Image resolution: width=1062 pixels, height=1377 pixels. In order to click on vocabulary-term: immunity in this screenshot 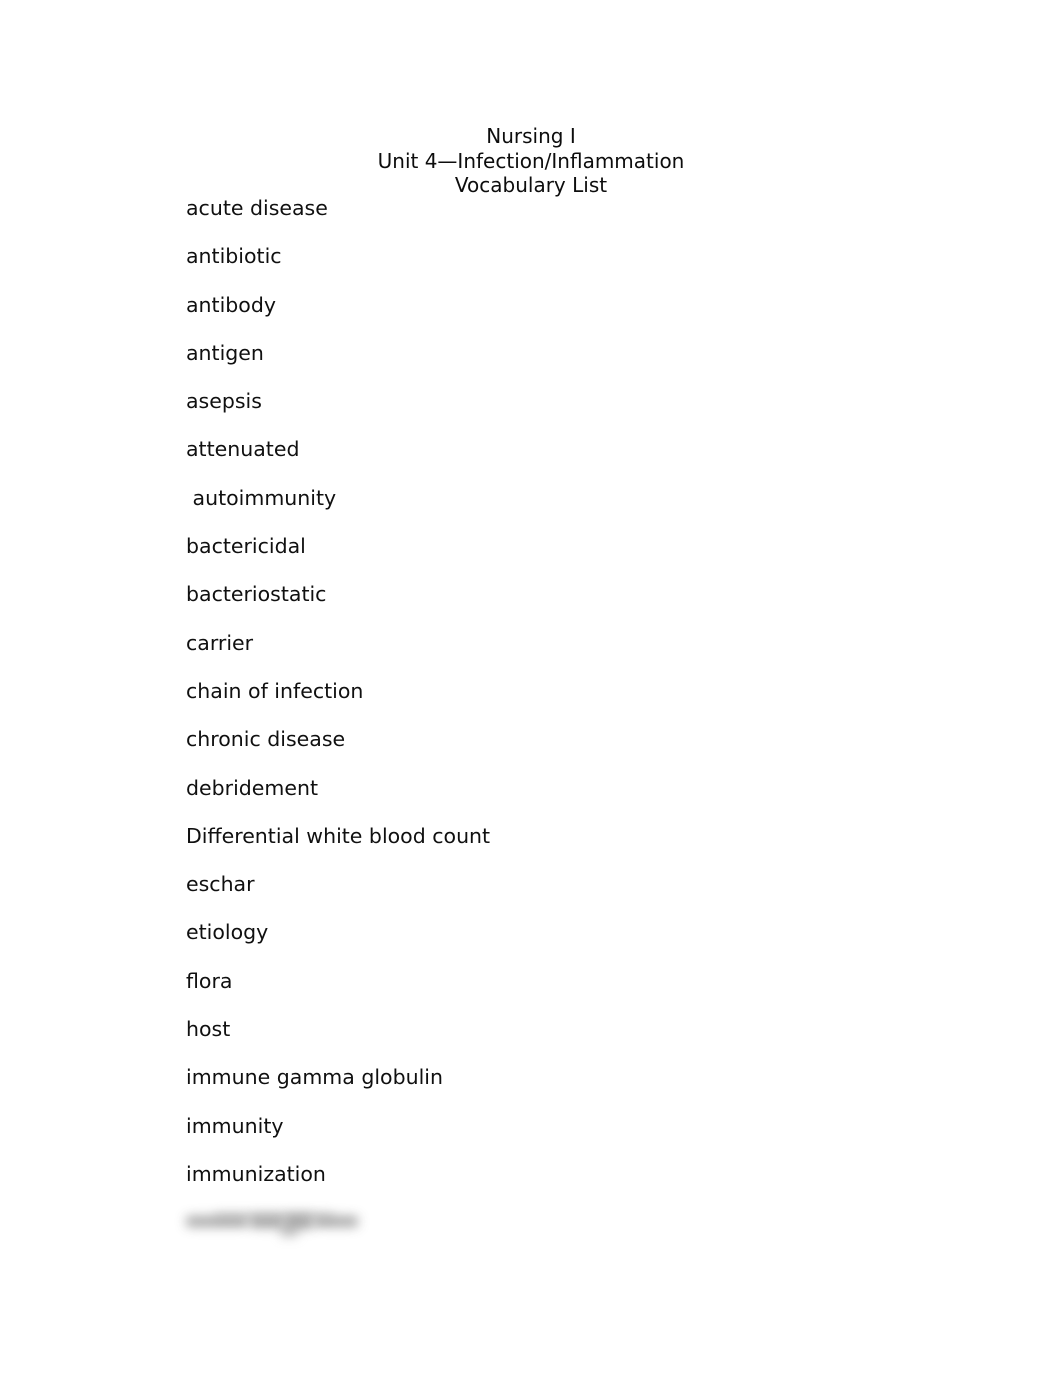, I will do `click(235, 1125)`.